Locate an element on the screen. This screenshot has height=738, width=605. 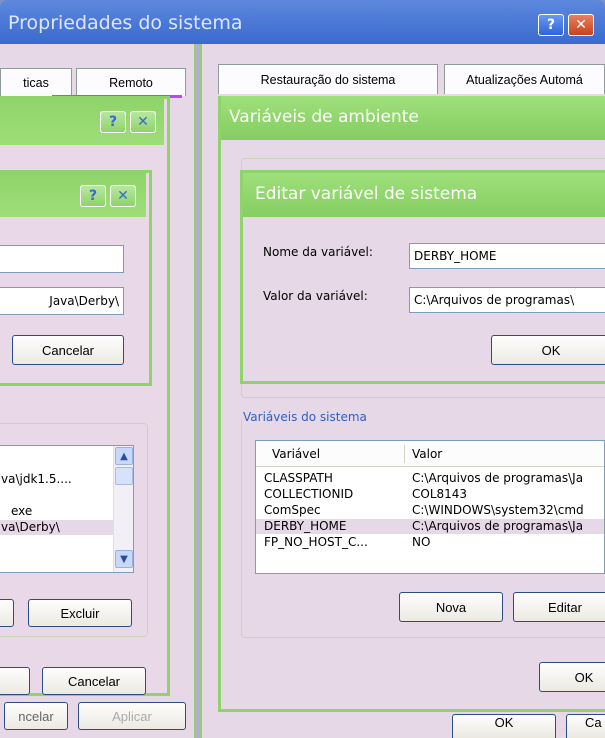
cancelar-mid-button: Cancelar is located at coordinates (68, 350).